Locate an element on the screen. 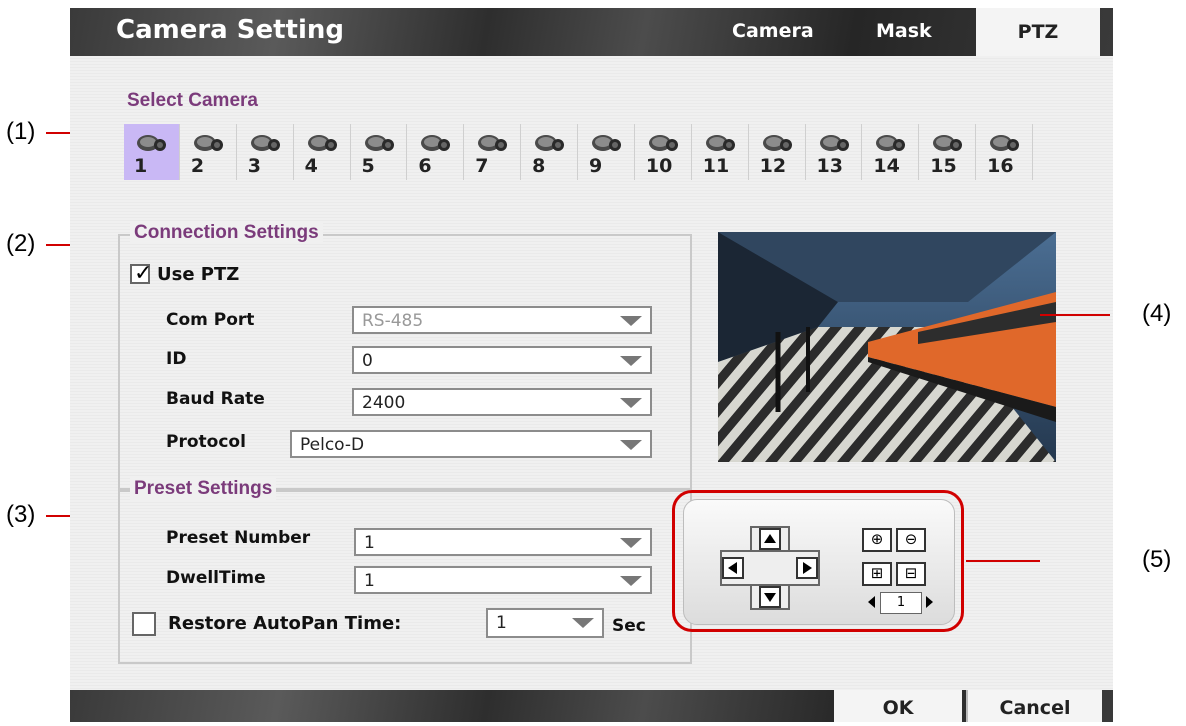 The width and height of the screenshot is (1186, 726). arrow-right-icon is located at coordinates (807, 568).